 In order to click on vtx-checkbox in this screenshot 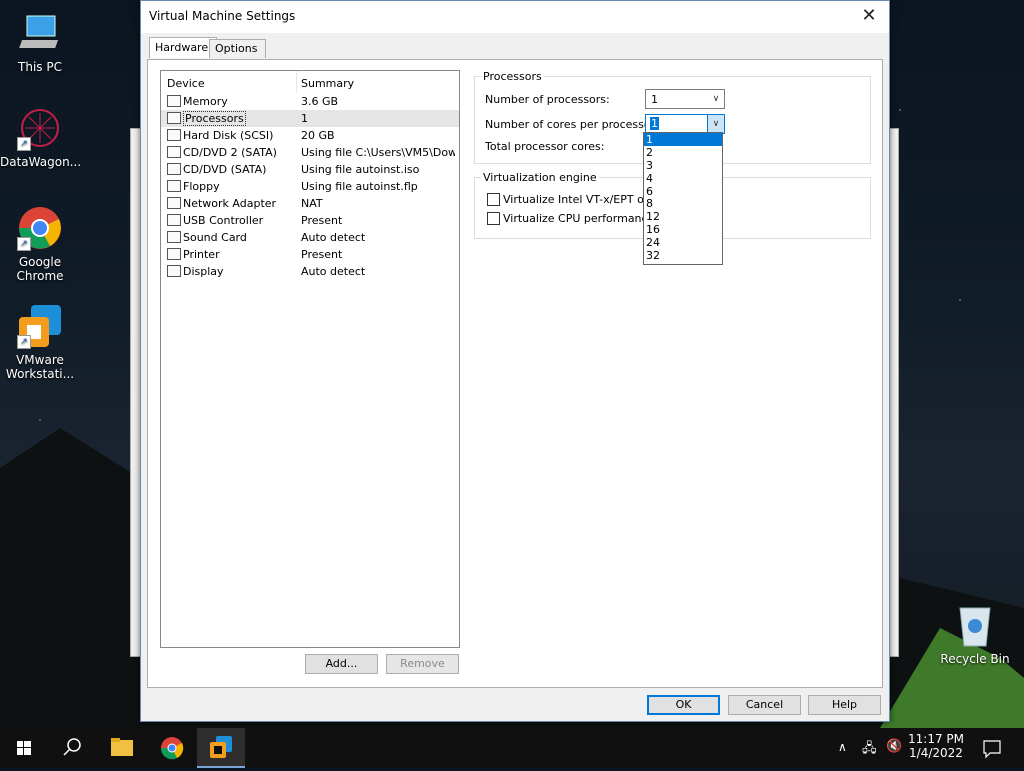, I will do `click(493, 199)`.